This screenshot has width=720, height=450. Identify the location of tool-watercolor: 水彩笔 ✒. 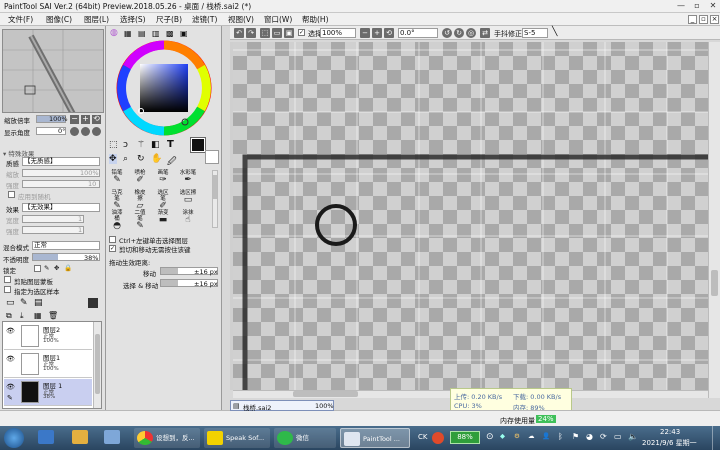
(188, 177).